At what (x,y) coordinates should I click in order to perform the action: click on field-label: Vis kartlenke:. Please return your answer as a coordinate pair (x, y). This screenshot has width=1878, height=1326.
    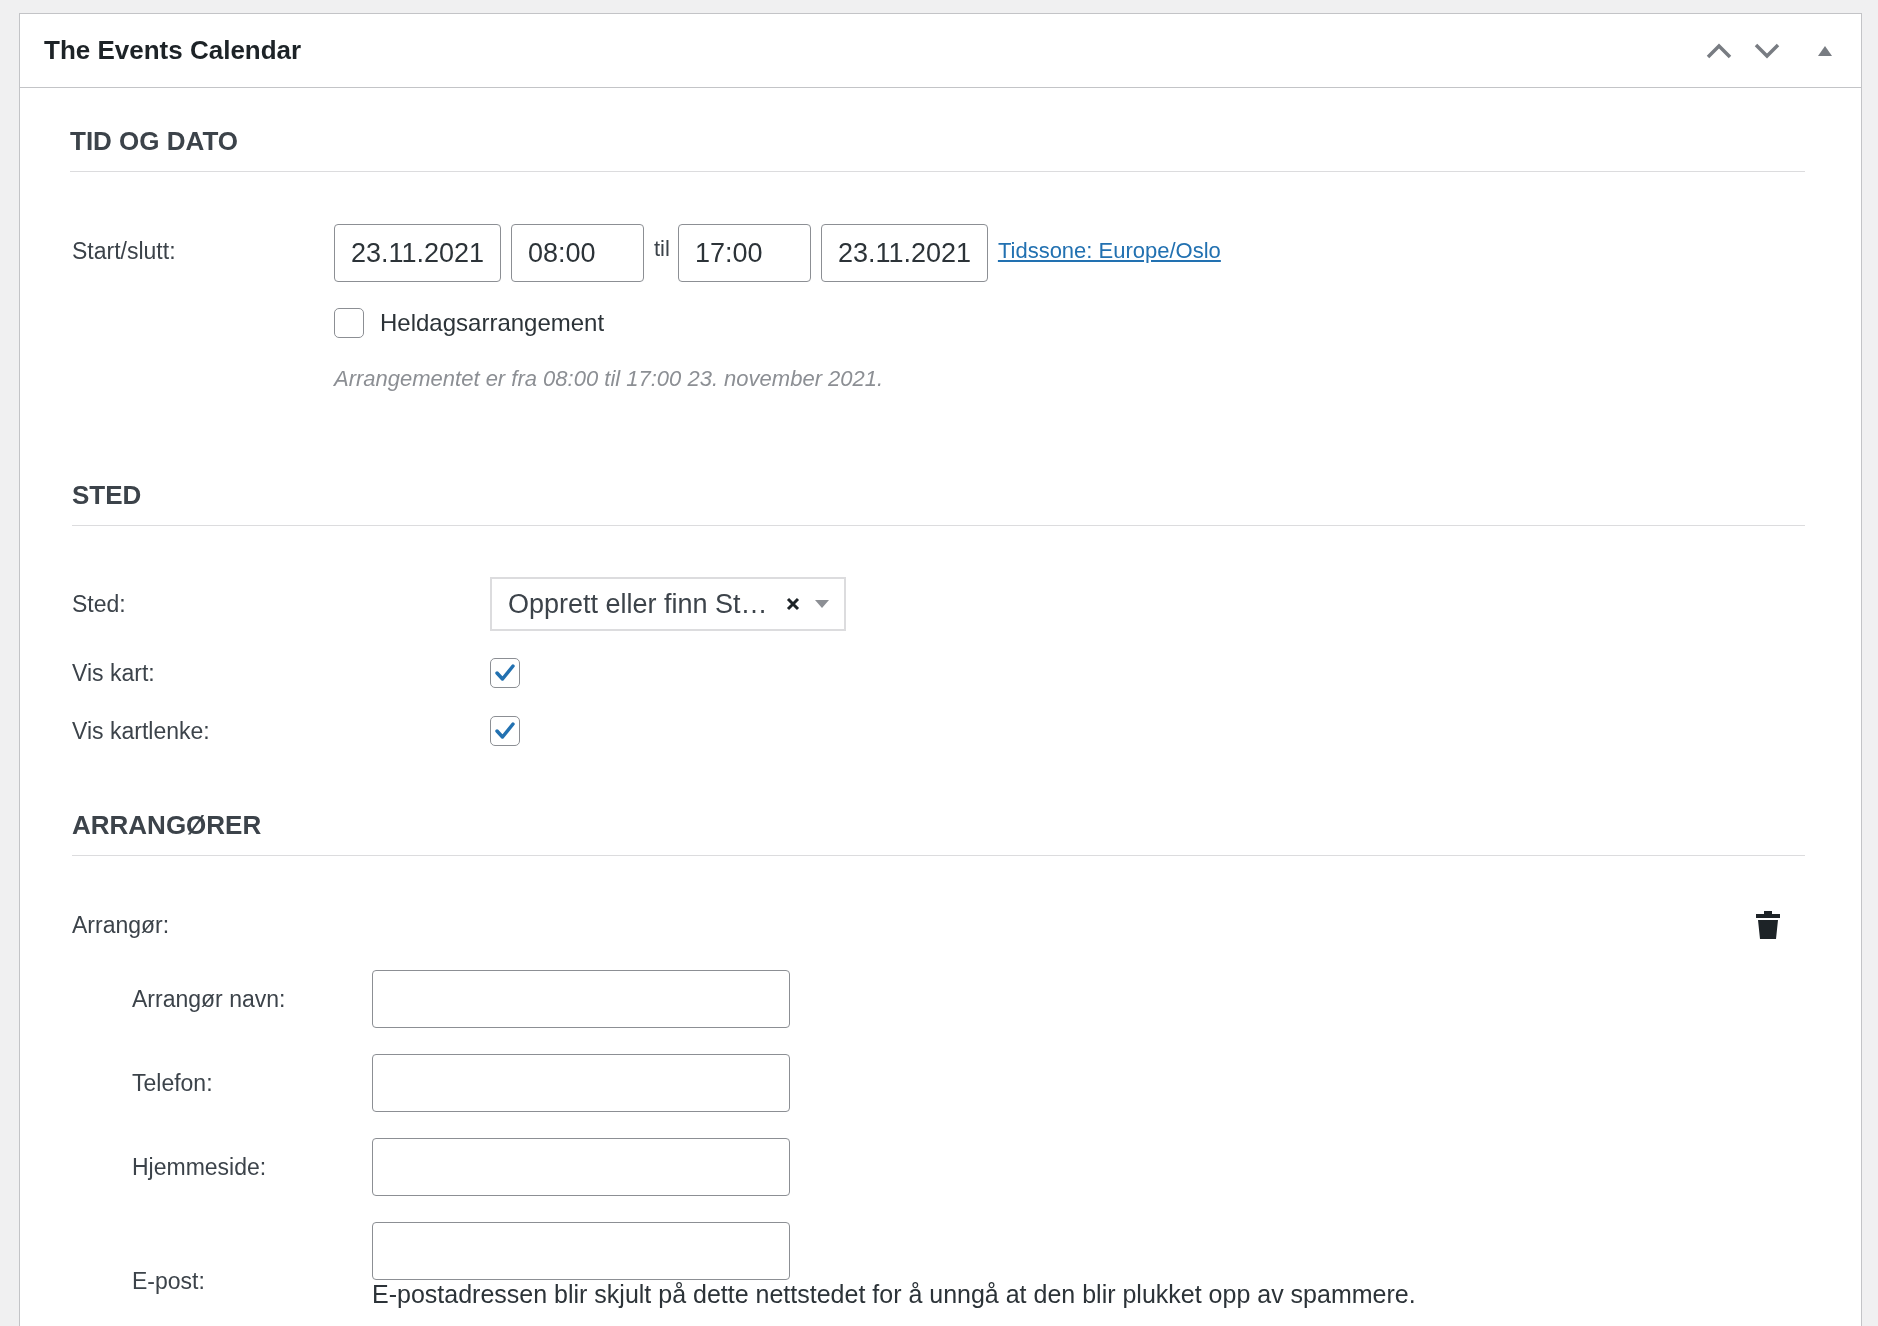
    Looking at the image, I should click on (141, 731).